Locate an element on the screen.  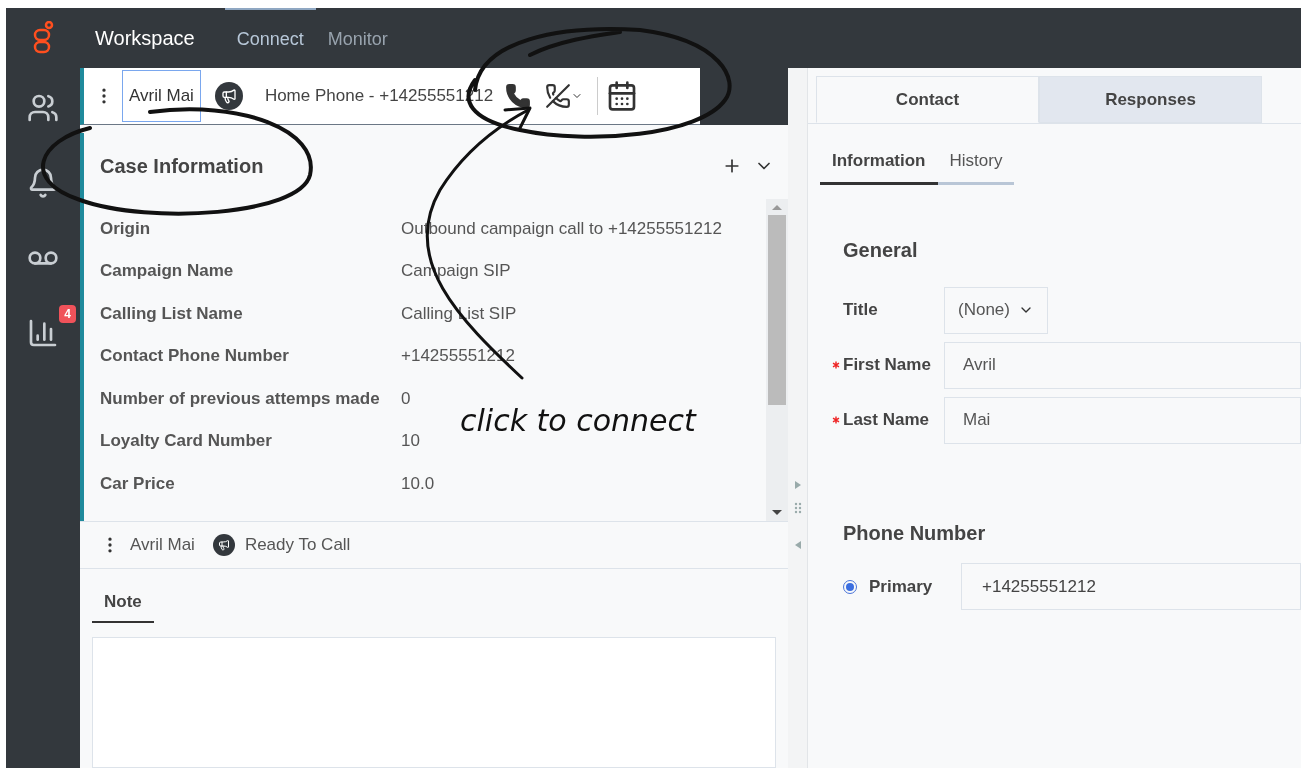
call-options-button is located at coordinates (564, 96).